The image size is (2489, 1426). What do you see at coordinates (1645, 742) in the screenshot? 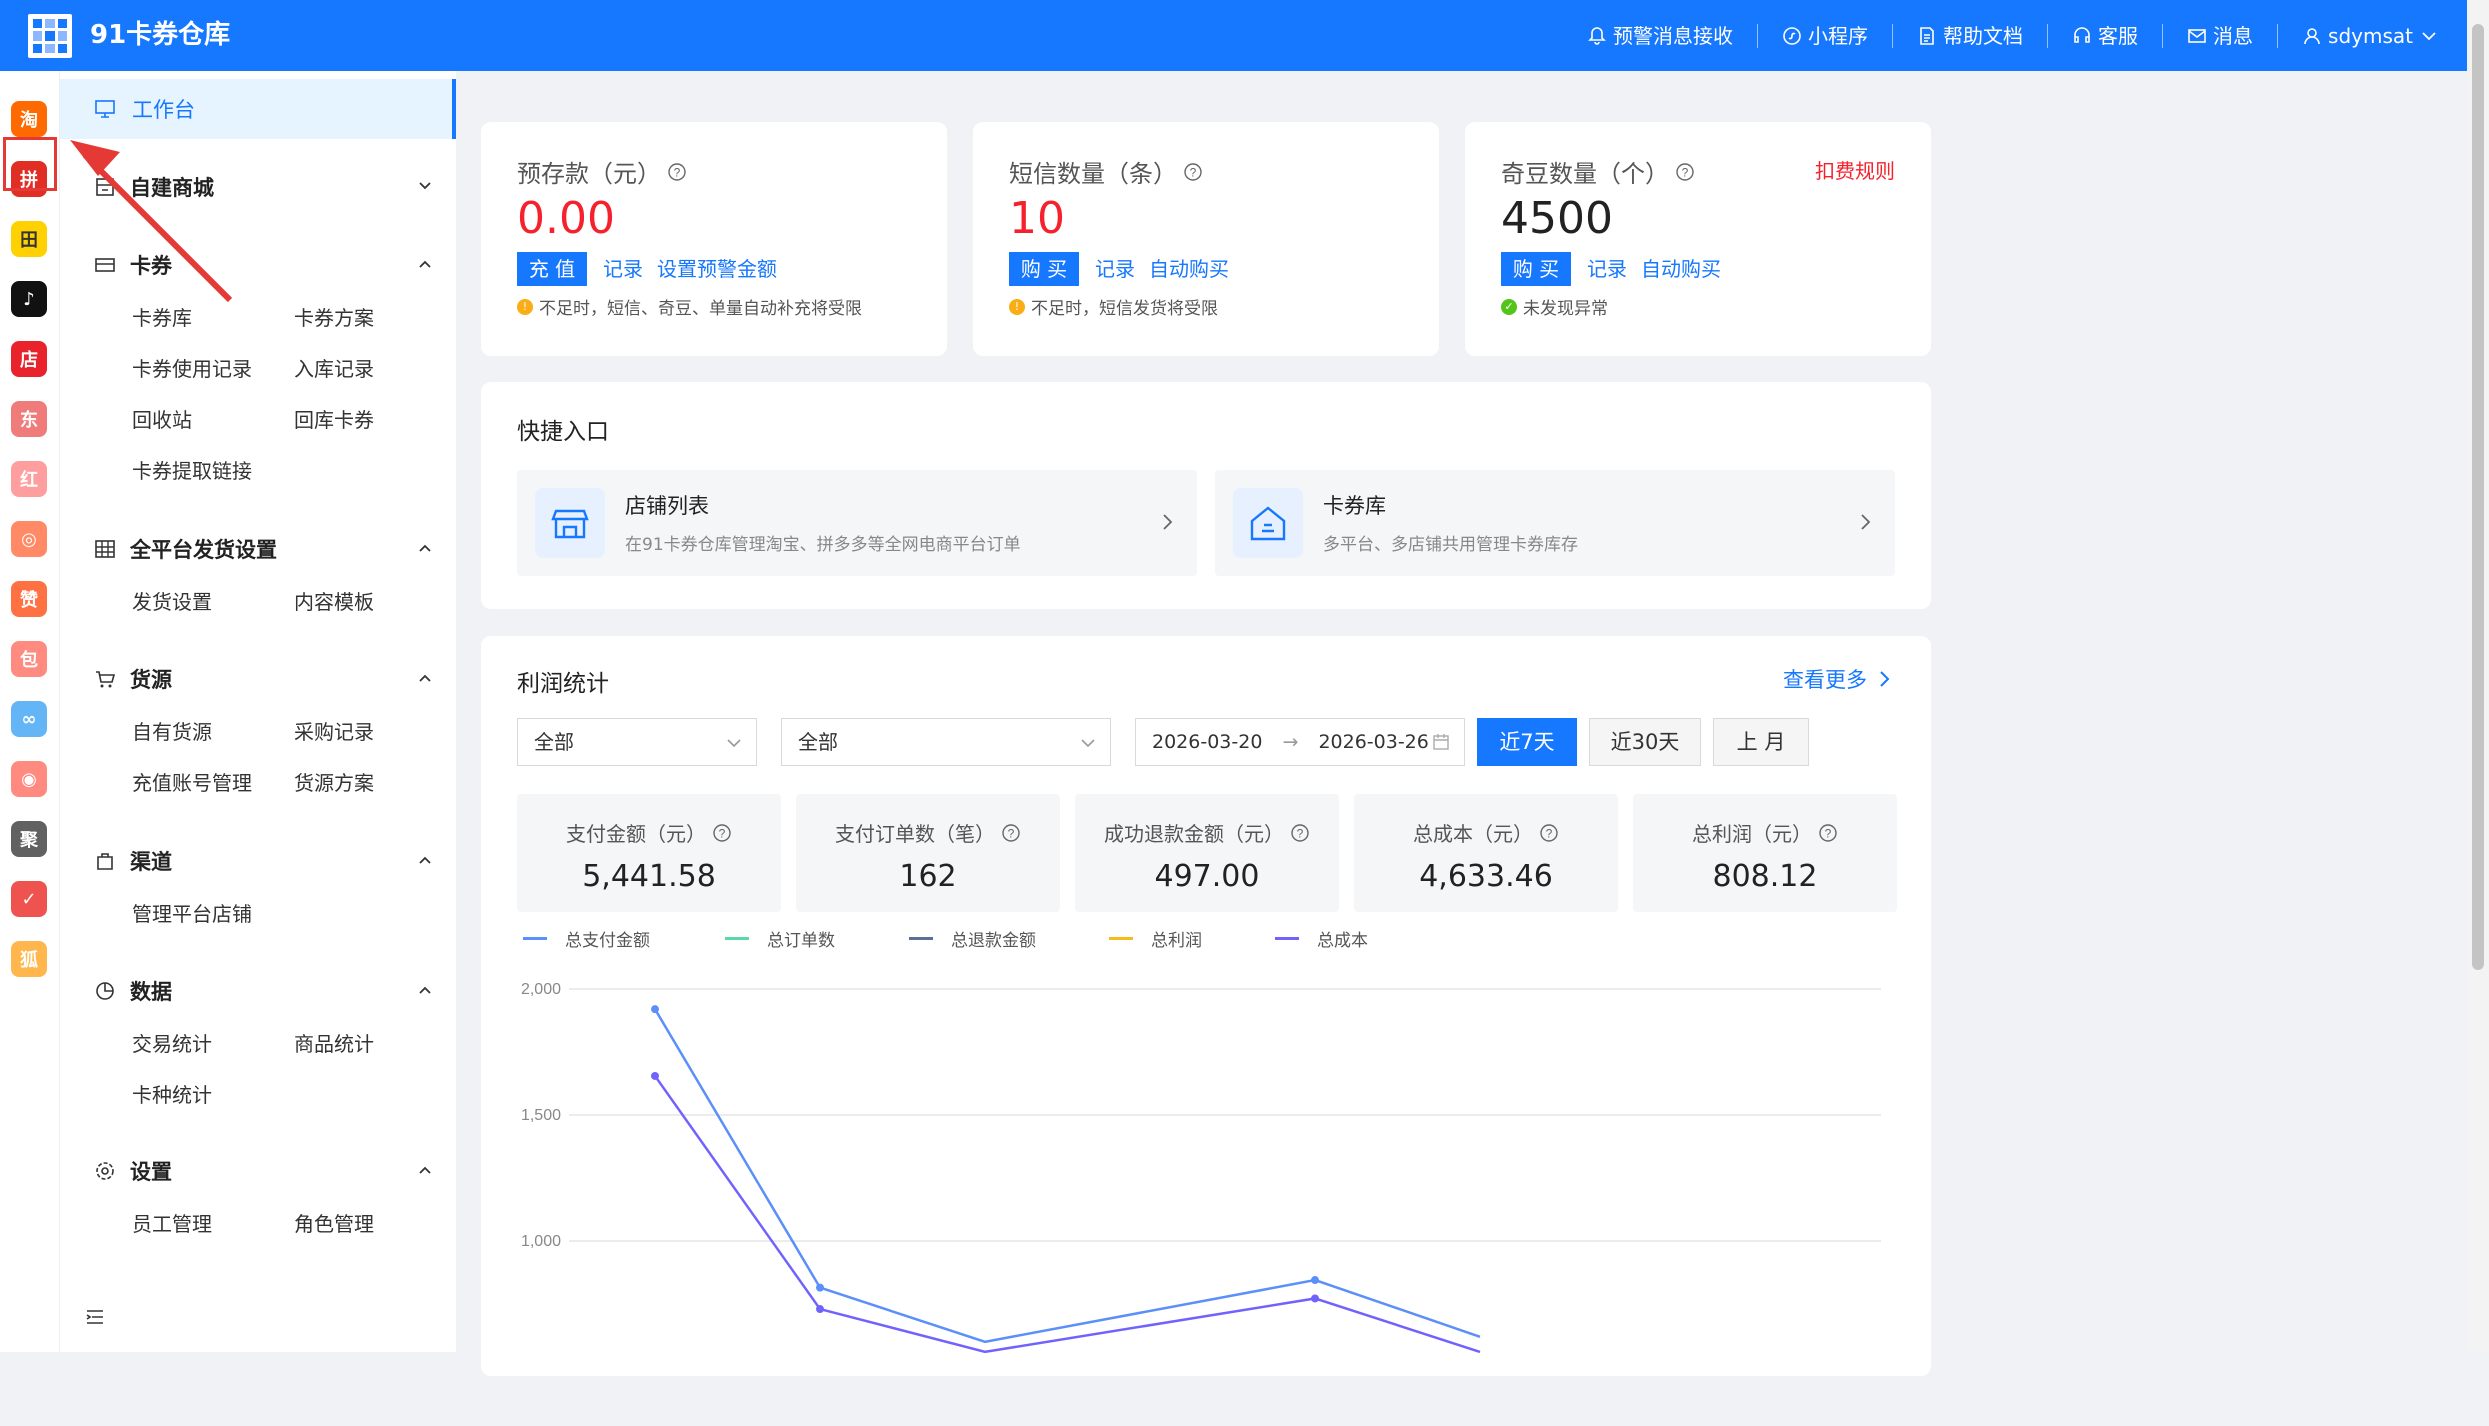
I see `range-30days-button: 近30天` at bounding box center [1645, 742].